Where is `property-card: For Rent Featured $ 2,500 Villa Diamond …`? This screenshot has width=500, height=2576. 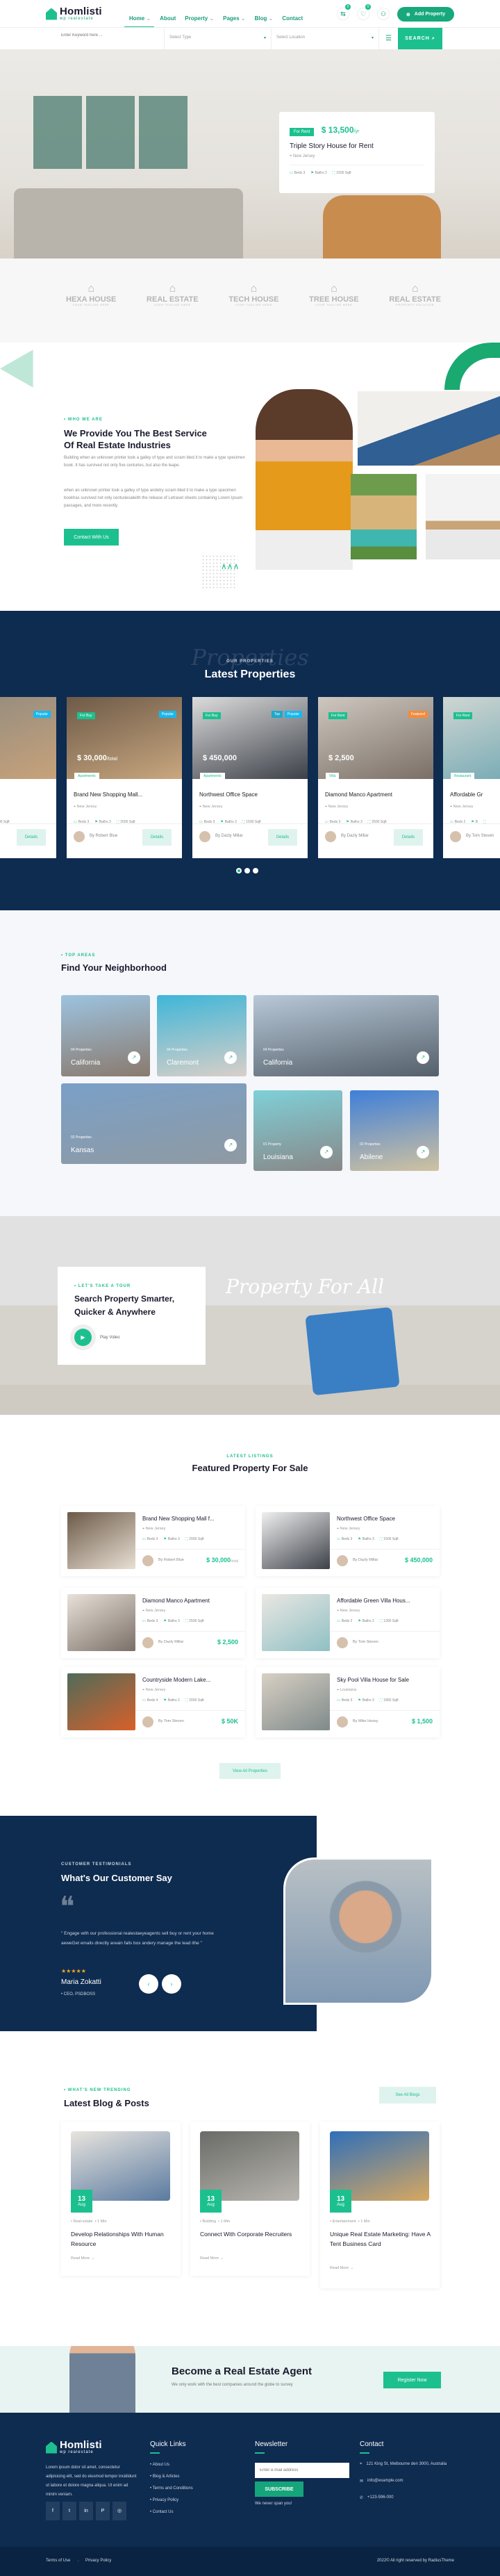
property-card: For Rent Featured $ 2,500 Villa Diamond … is located at coordinates (375, 777).